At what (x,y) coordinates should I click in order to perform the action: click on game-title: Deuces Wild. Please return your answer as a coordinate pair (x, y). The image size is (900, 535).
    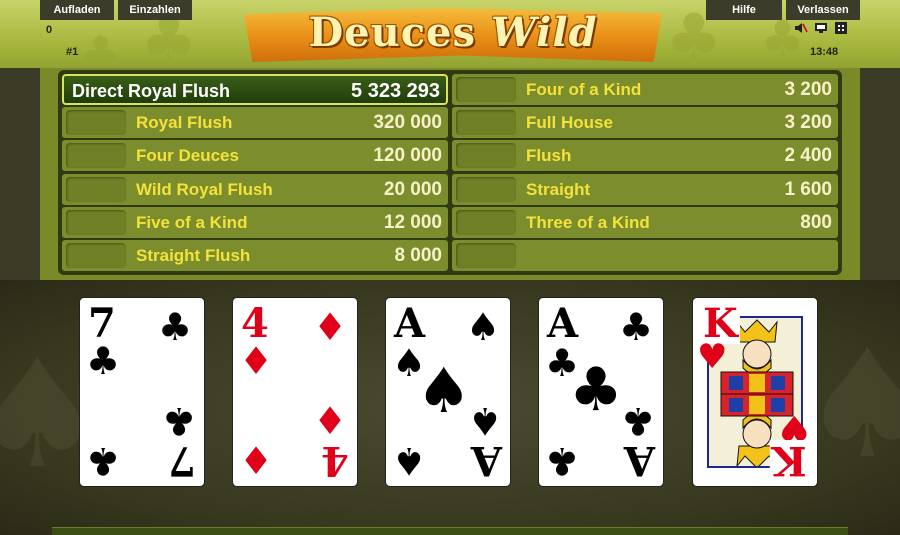
    Looking at the image, I should click on (453, 33).